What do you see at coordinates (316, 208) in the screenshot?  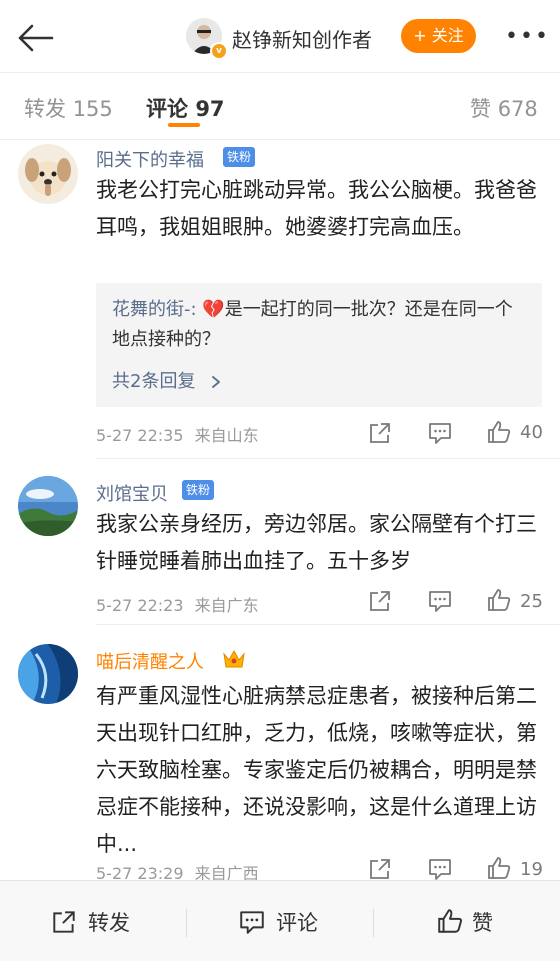 I see `comment-text: 我老公打完心脏跳动异常。我公公脑梗。我爸爸耳鸣，我姐姐眼肿。她婆婆打完高血压。` at bounding box center [316, 208].